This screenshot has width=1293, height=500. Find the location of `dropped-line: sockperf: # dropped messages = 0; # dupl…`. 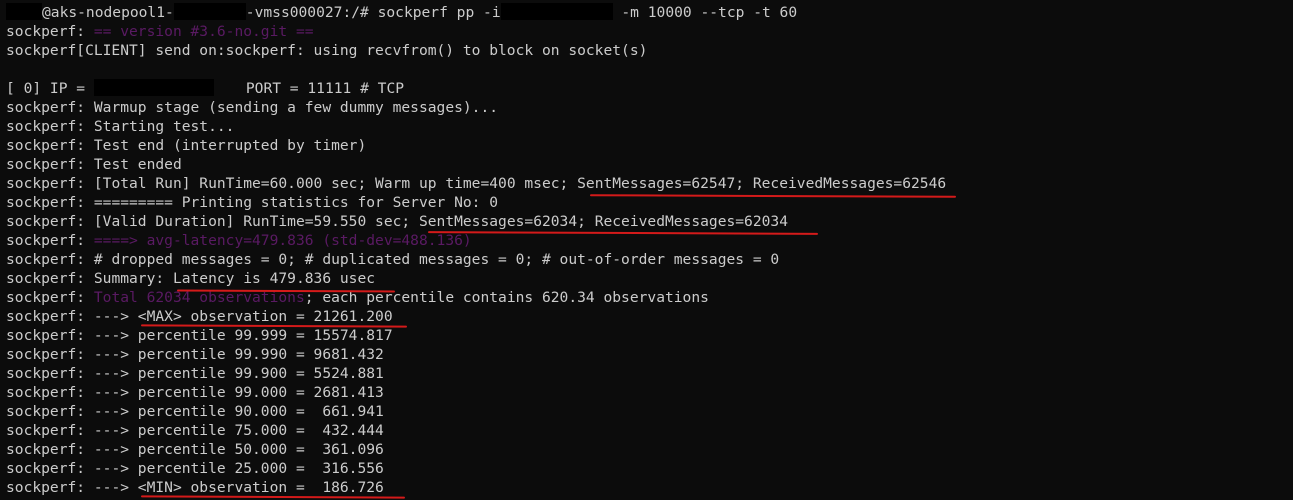

dropped-line: sockperf: # dropped messages = 0; # dupl… is located at coordinates (392, 259).